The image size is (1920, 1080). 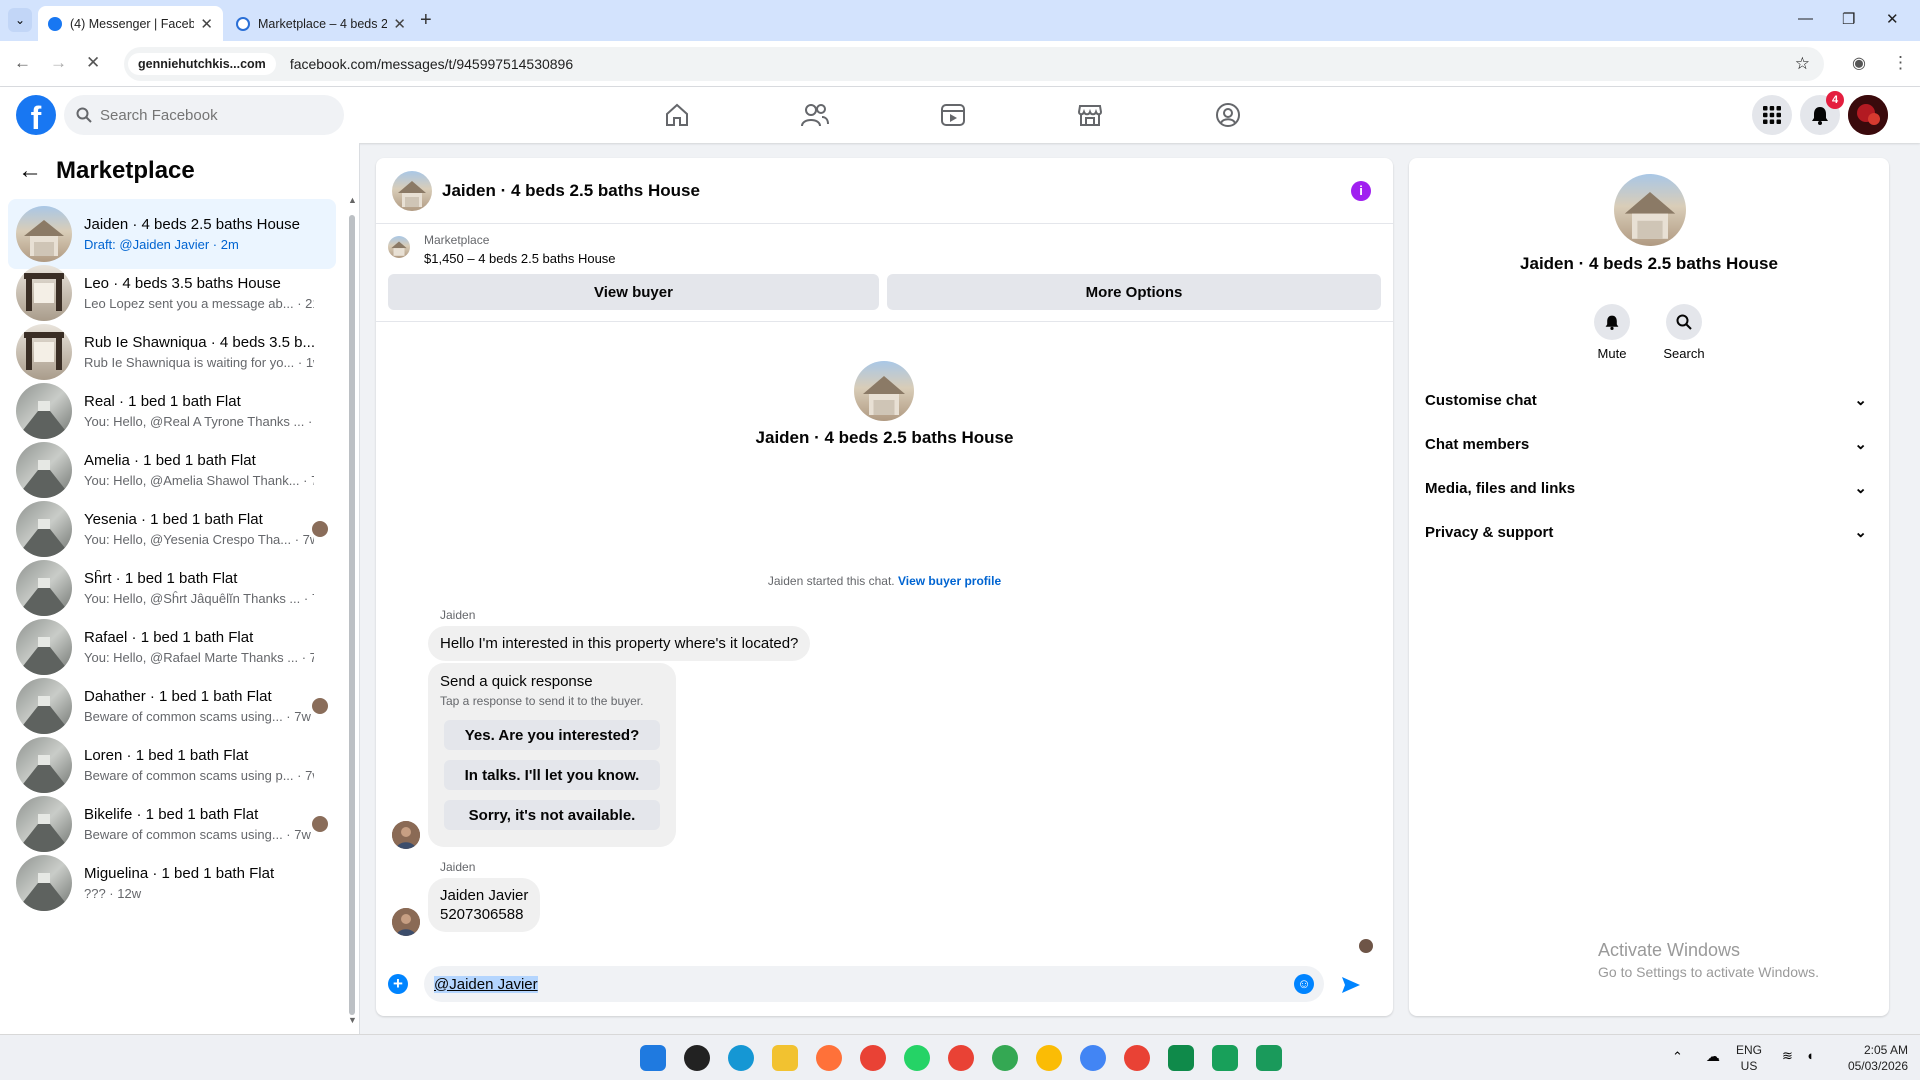 I want to click on scrollbar: ▲ ▼, so click(x=352, y=610).